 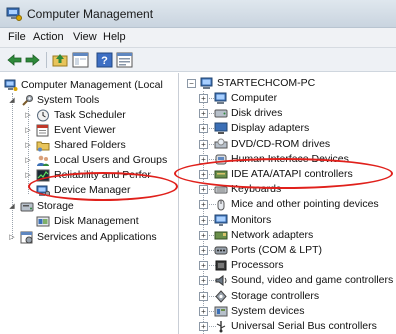 I want to click on device-tree-root: − STARTECHCOM-PC, so click(x=289, y=83).